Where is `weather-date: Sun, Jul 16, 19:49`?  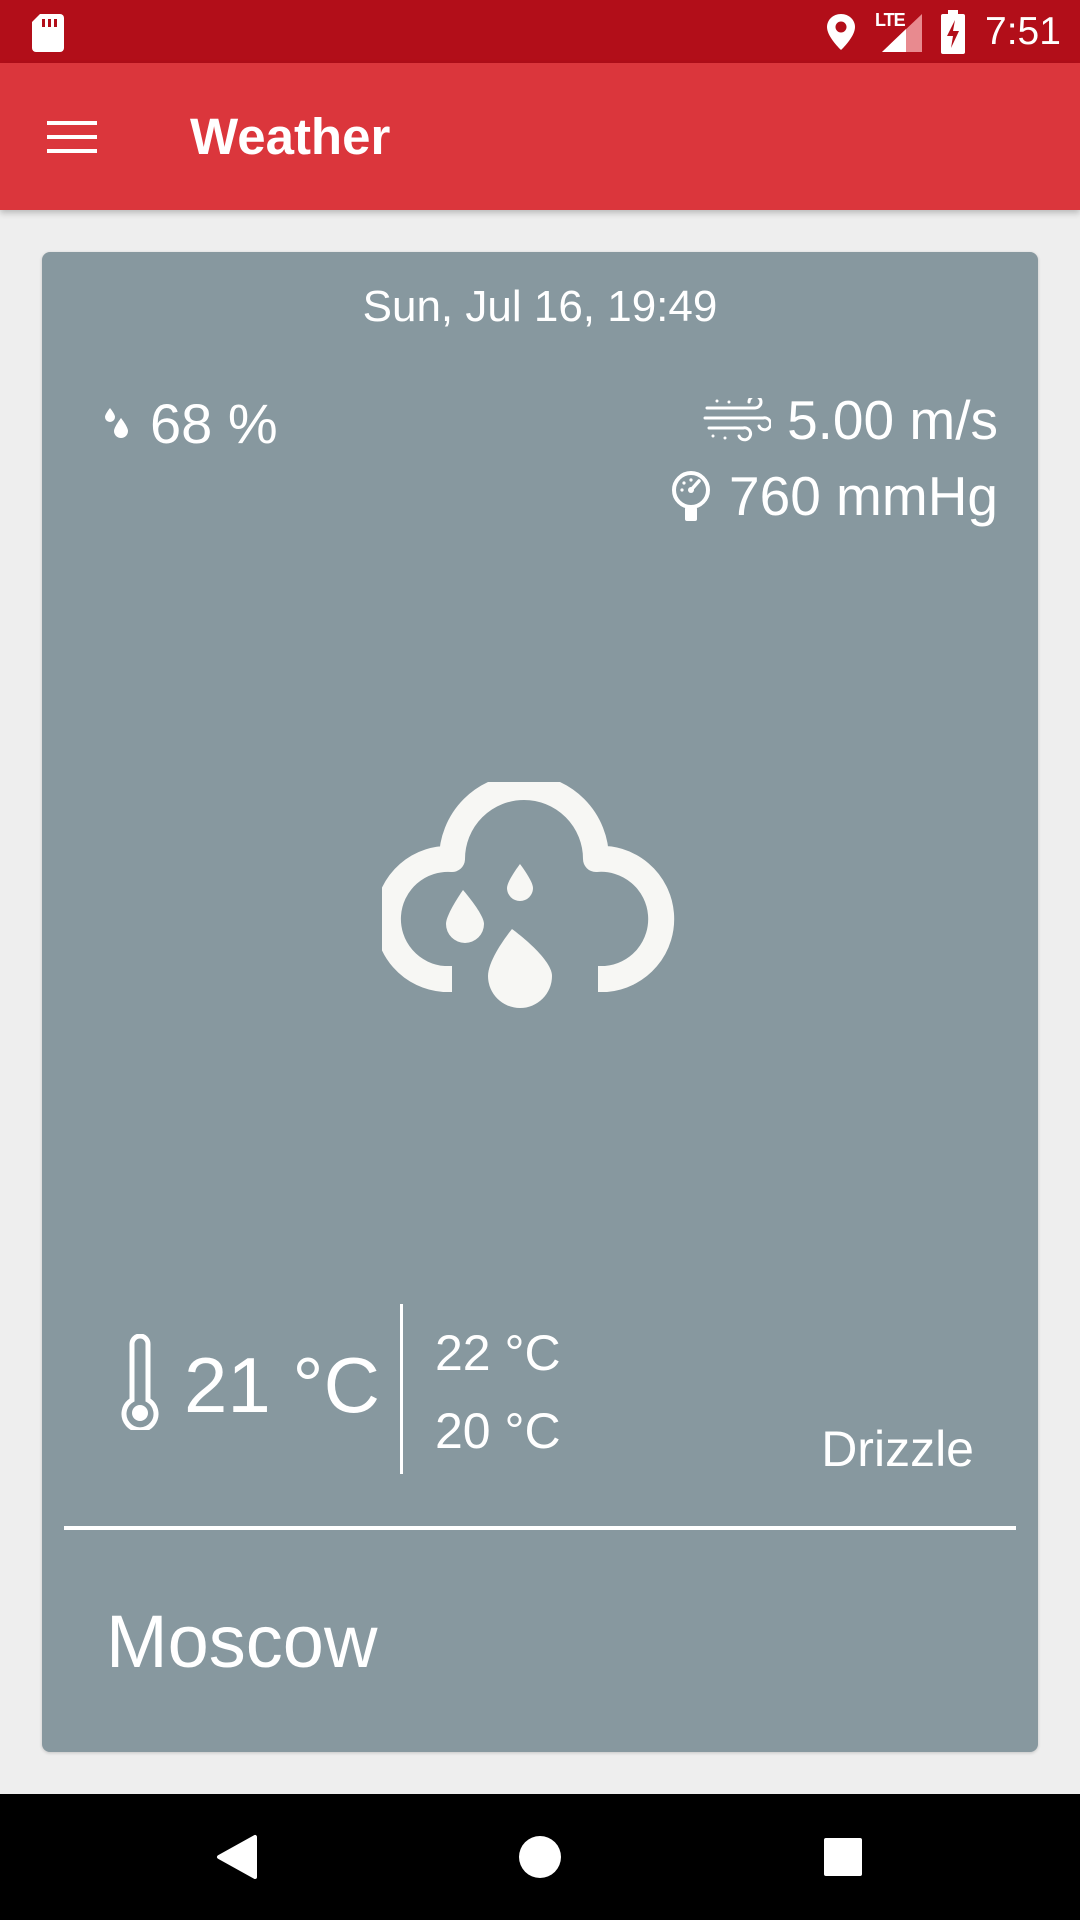
weather-date: Sun, Jul 16, 19:49 is located at coordinates (540, 306).